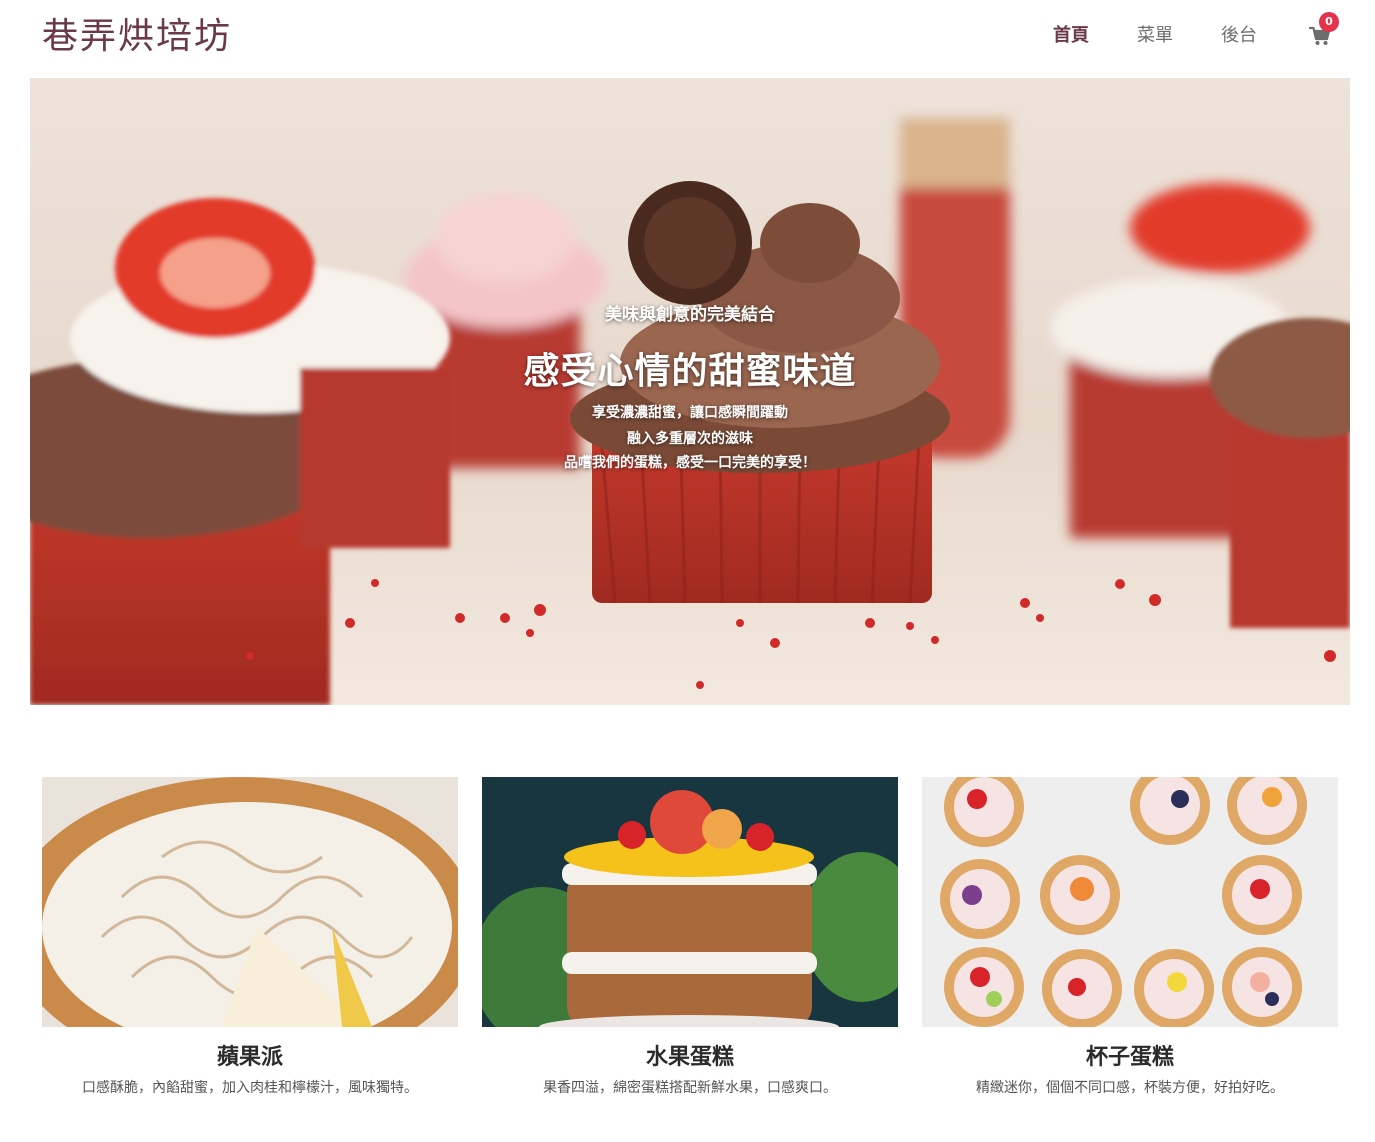 The height and width of the screenshot is (1142, 1375). I want to click on hero-desc-line: 品嚐我們的蛋糕，感受一口完美的享受！, so click(690, 463).